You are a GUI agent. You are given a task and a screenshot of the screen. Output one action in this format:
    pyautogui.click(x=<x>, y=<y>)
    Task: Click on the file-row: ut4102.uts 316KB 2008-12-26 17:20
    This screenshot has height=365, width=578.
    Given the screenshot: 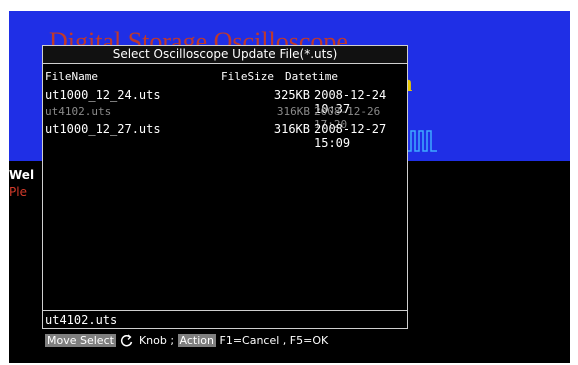 What is the action you would take?
    pyautogui.click(x=225, y=118)
    